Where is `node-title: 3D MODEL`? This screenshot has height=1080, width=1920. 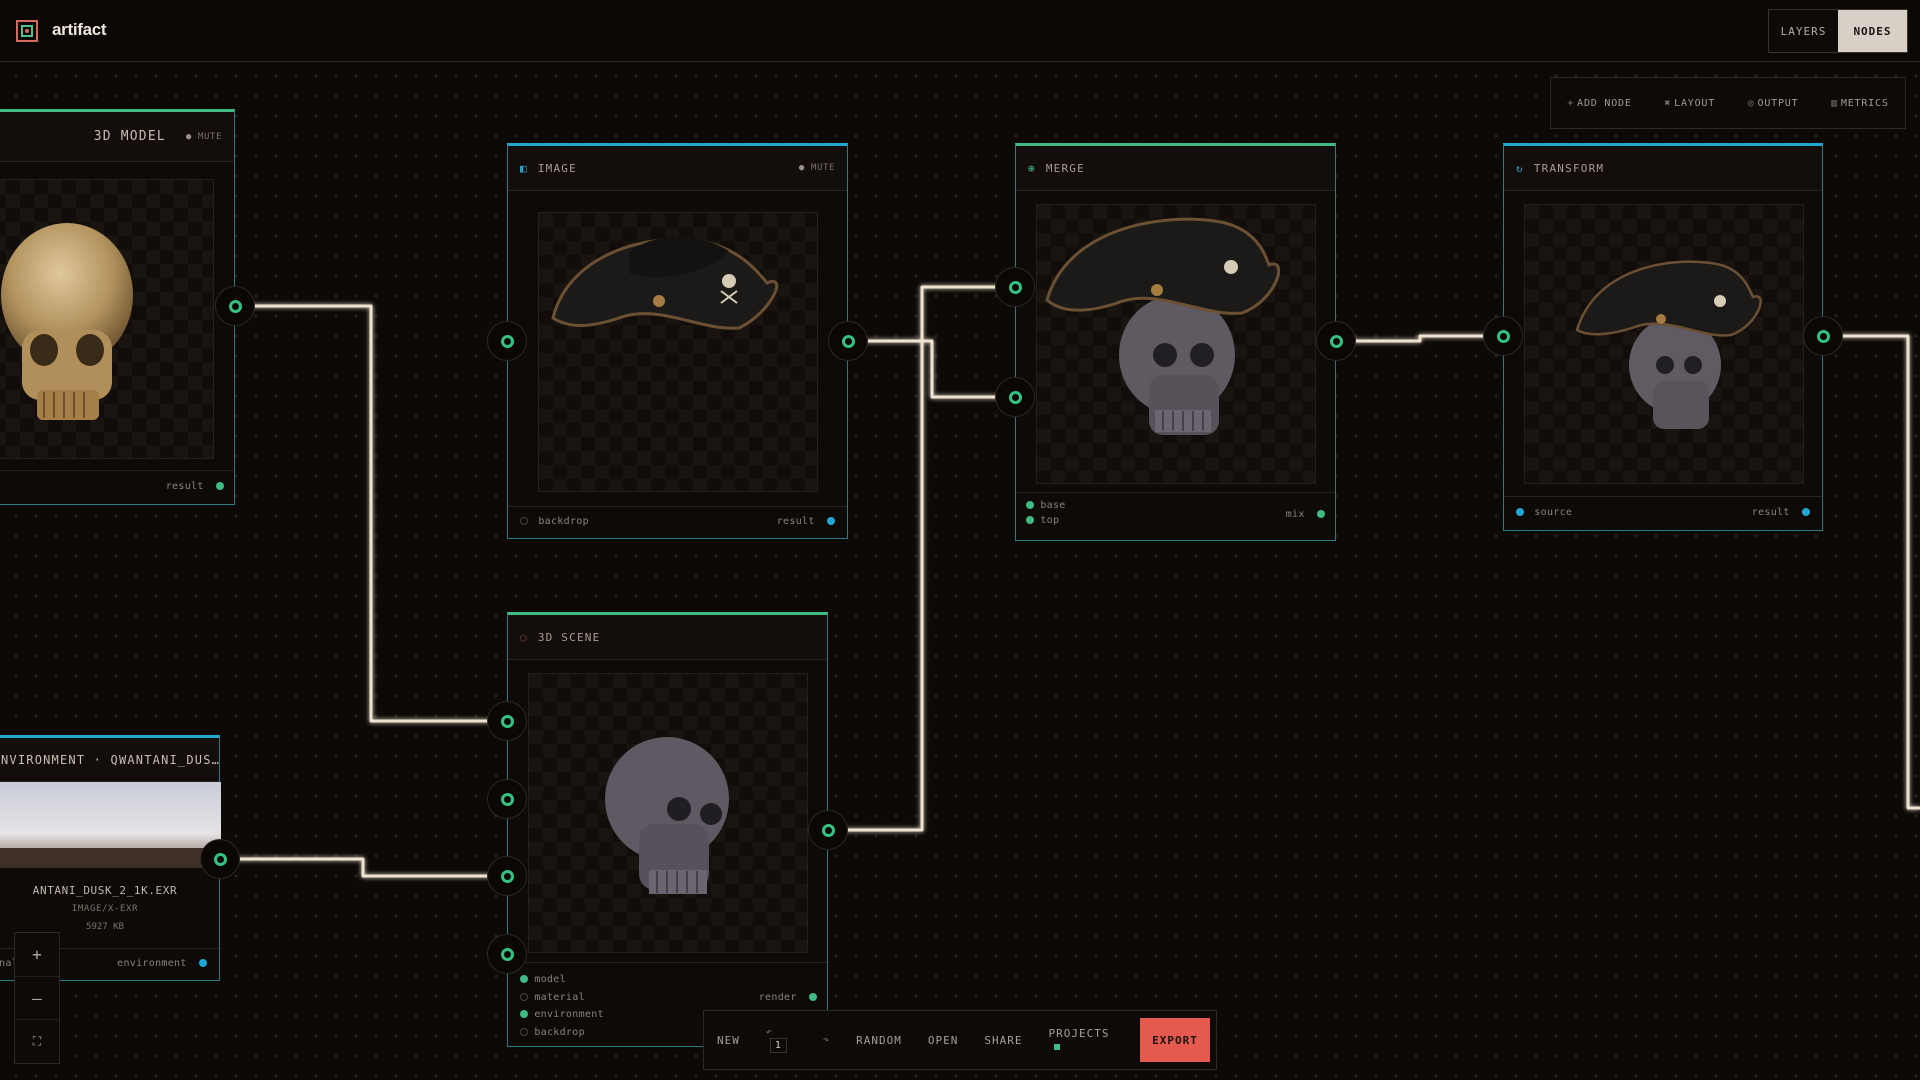 node-title: 3D MODEL is located at coordinates (129, 136).